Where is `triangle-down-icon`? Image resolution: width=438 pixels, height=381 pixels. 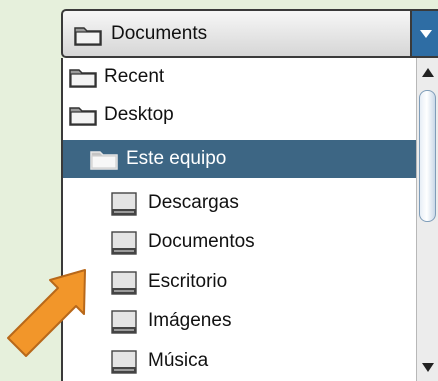 triangle-down-icon is located at coordinates (426, 34).